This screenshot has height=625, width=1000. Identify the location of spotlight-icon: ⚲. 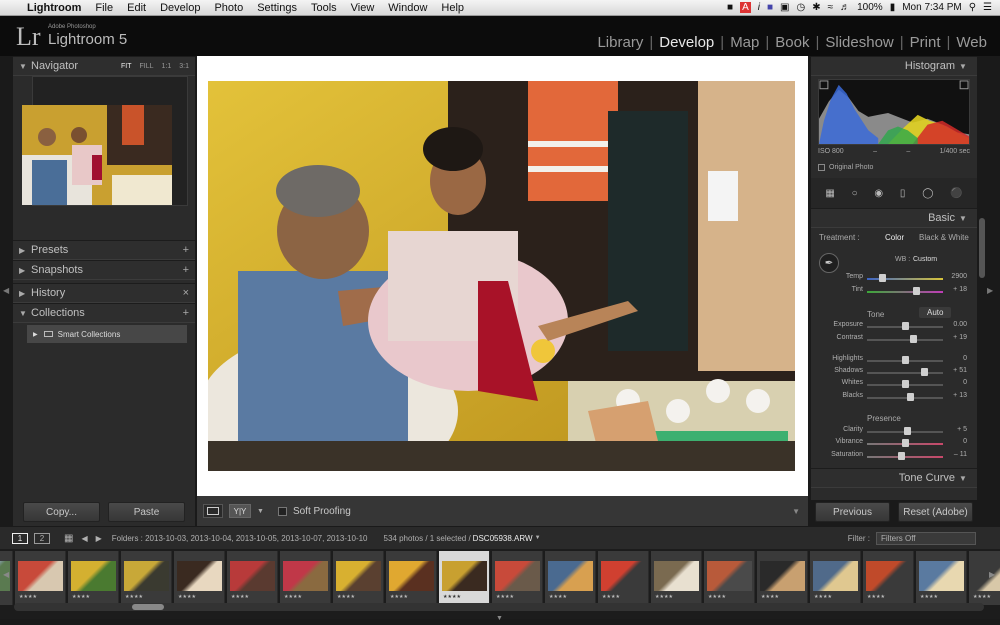
(972, 7).